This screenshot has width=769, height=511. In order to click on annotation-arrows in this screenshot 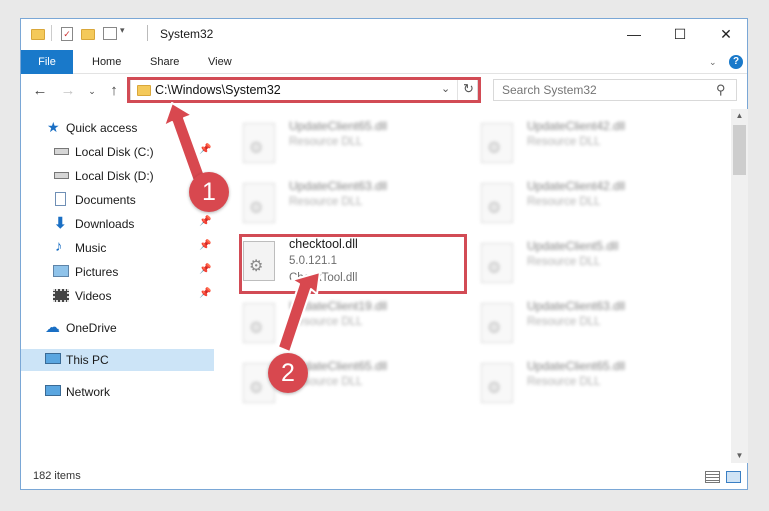, I will do `click(242, 227)`.